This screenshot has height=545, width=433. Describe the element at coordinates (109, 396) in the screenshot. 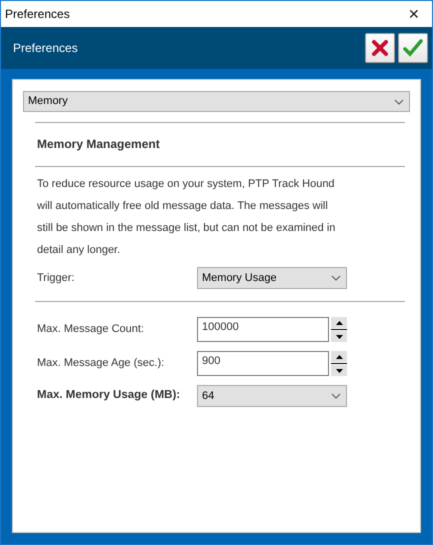

I see `field-label: Max. Memory Usage (MB):` at that location.